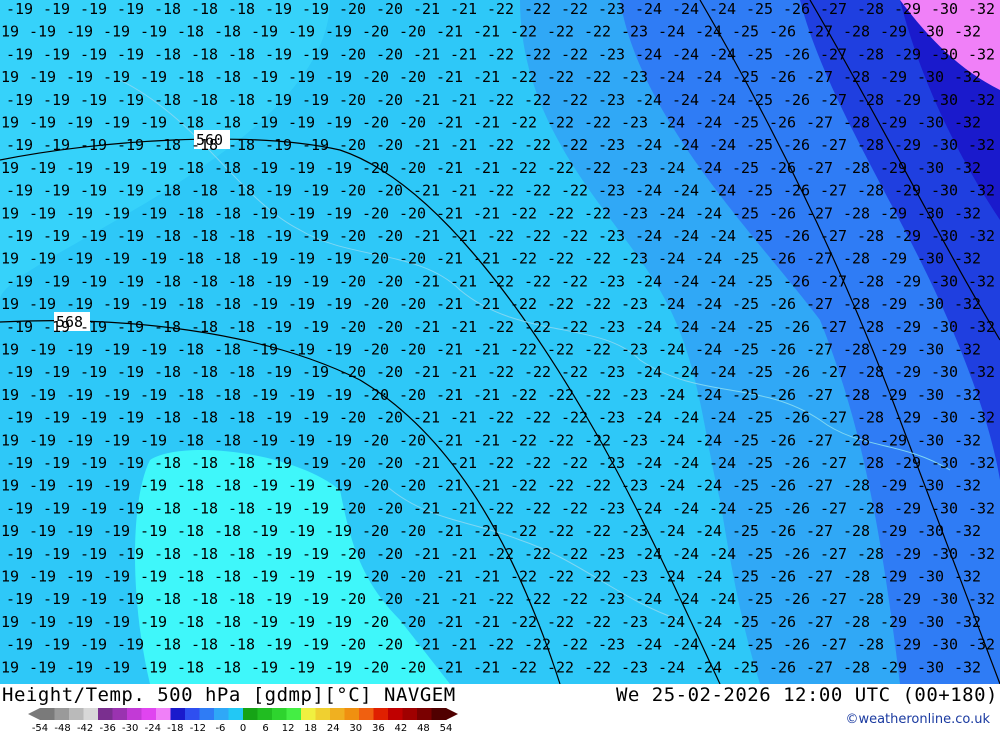 The height and width of the screenshot is (733, 1000). What do you see at coordinates (819, 440) in the screenshot?
I see `temperature-label: -27` at bounding box center [819, 440].